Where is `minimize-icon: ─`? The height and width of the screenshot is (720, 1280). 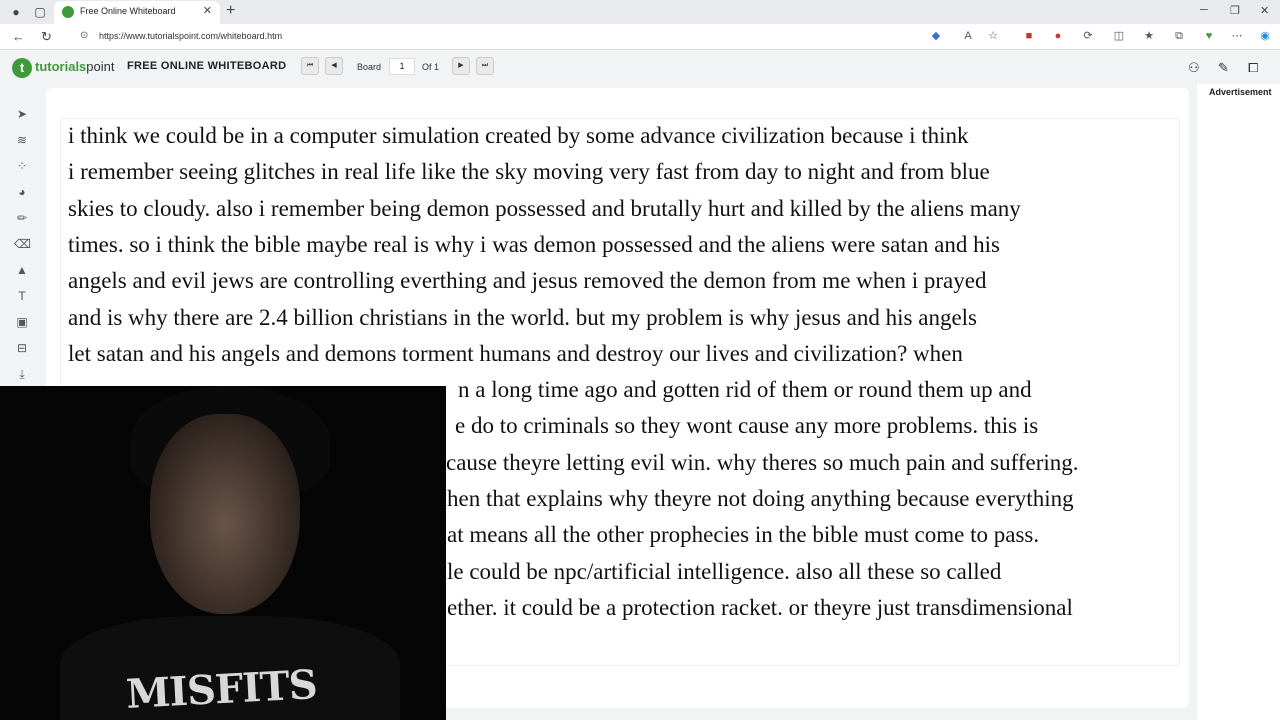
minimize-icon: ─ is located at coordinates (1204, 10).